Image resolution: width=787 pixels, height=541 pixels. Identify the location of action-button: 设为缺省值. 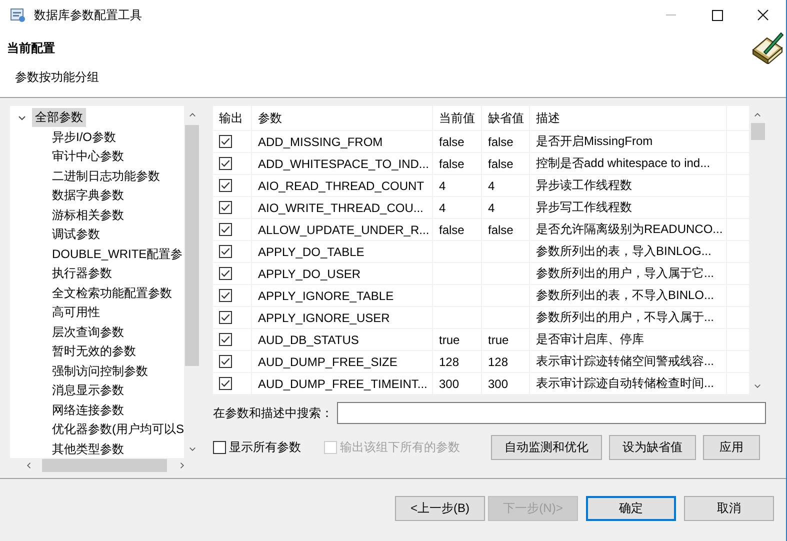
(652, 447).